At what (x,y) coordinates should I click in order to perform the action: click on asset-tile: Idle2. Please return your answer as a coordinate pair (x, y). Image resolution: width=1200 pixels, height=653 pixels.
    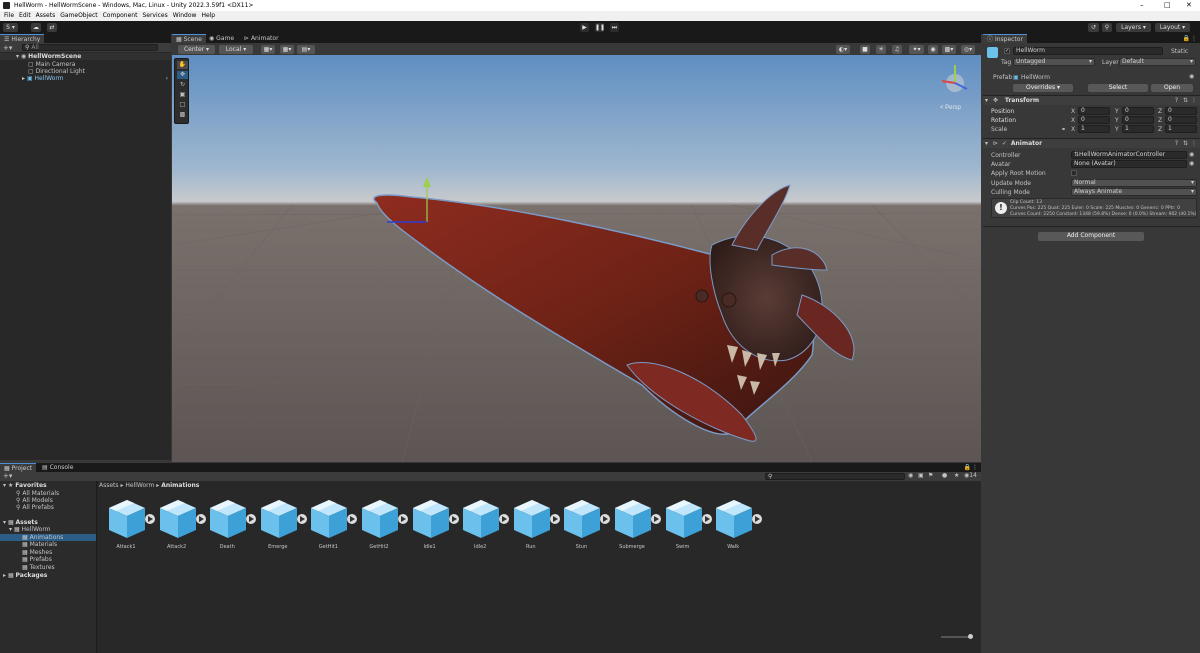
    Looking at the image, I should click on (485, 524).